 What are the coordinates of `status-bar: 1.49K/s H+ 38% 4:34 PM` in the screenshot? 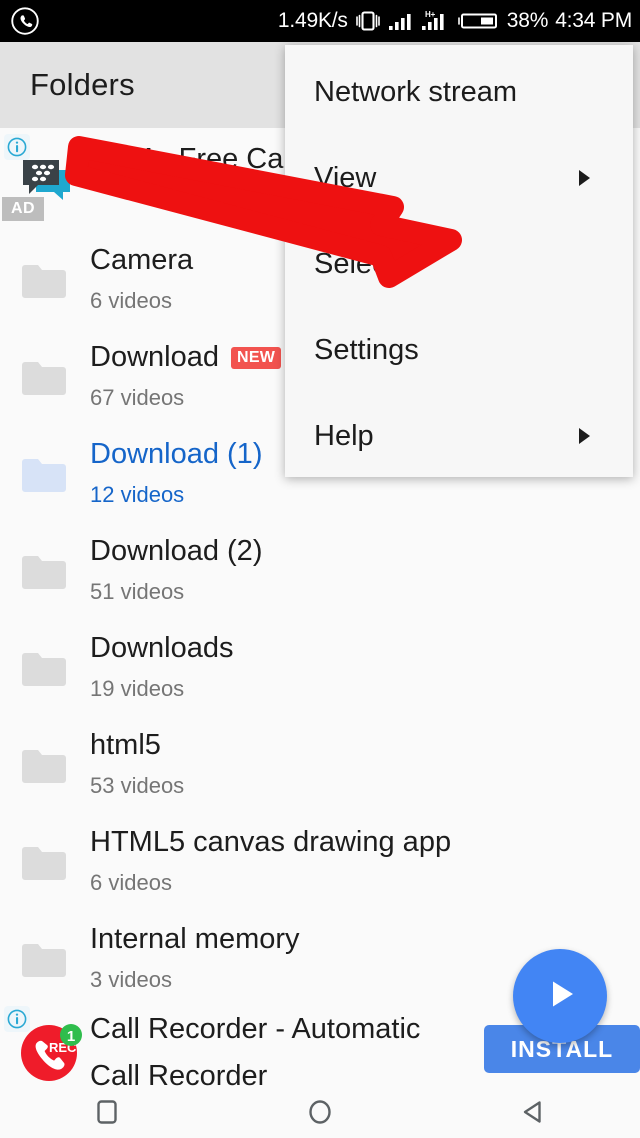 It's located at (320, 21).